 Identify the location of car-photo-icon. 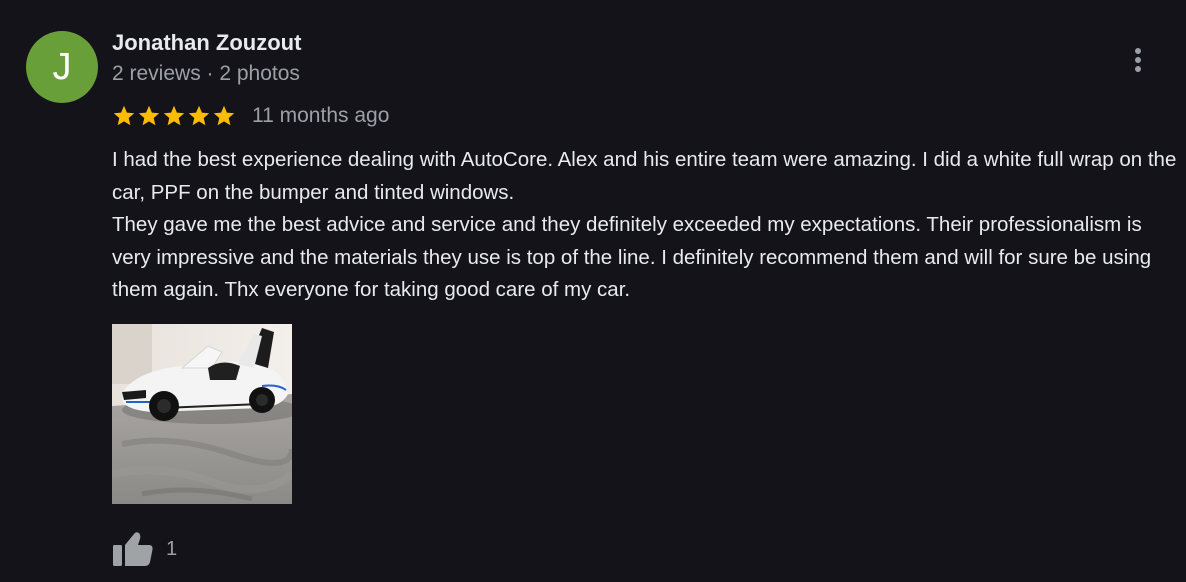
(202, 414).